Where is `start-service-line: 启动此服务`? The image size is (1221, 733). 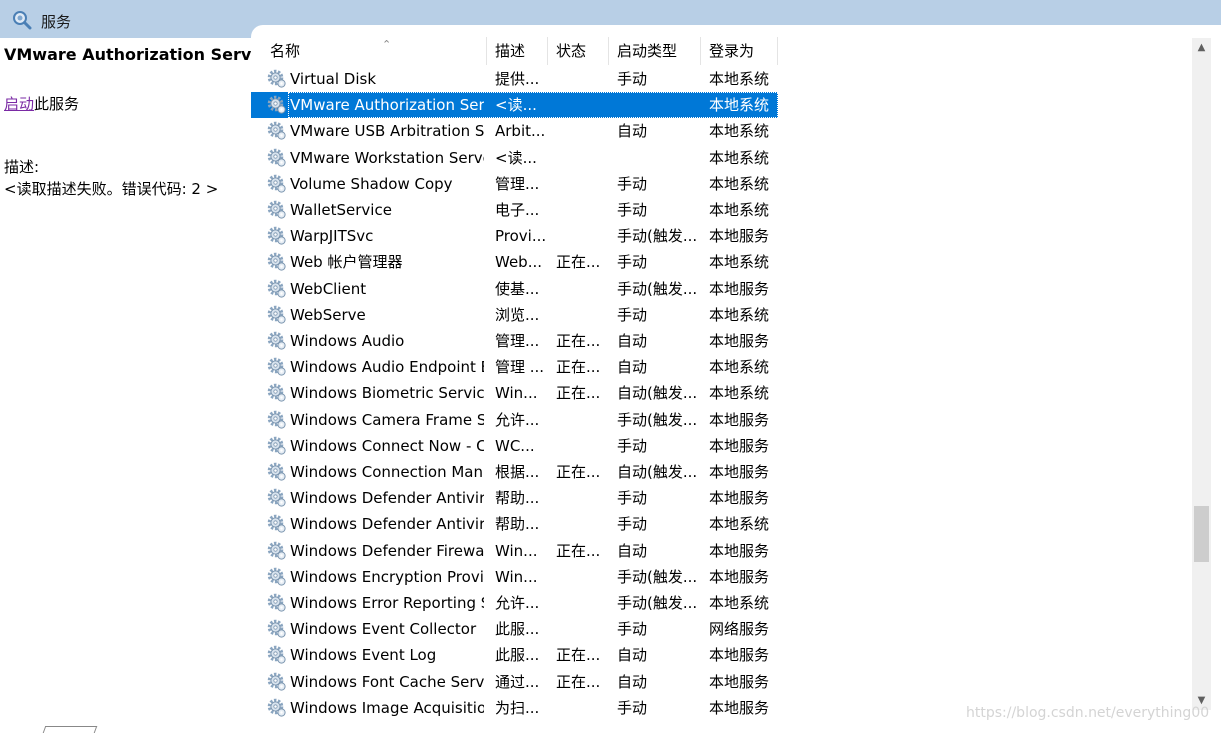 start-service-line: 启动此服务 is located at coordinates (41, 103).